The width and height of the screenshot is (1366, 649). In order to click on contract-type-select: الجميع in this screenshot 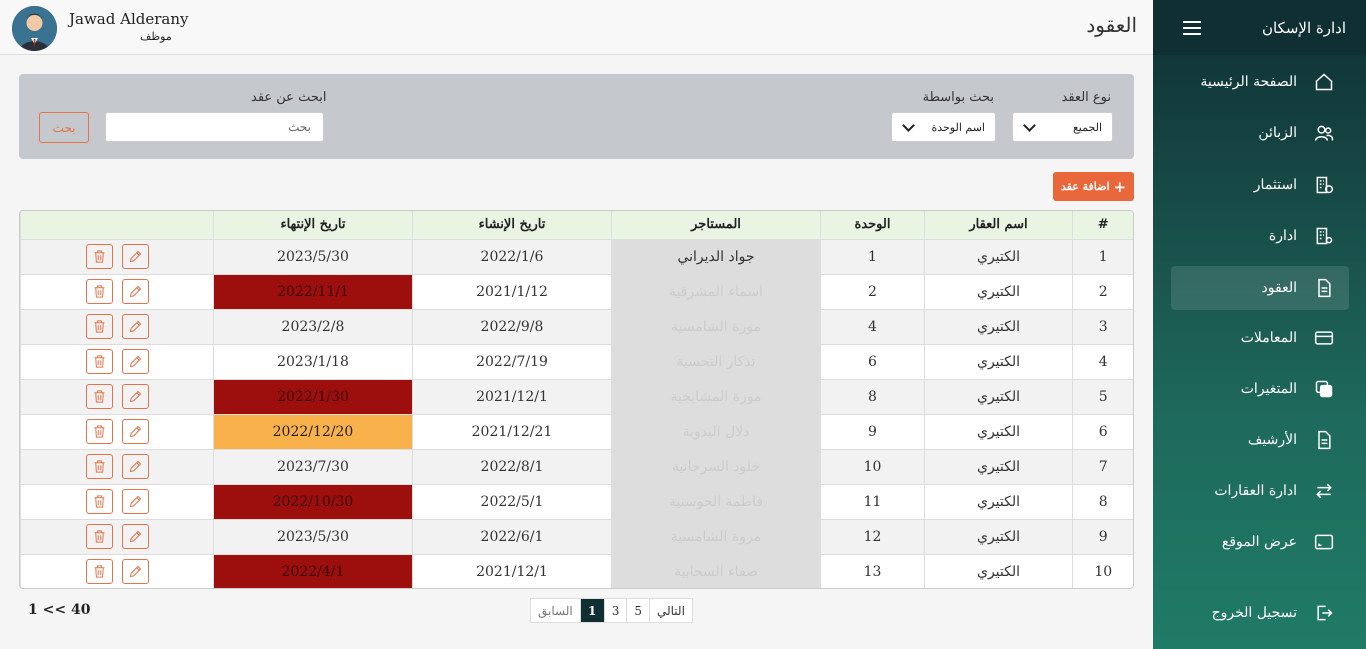, I will do `click(1062, 127)`.